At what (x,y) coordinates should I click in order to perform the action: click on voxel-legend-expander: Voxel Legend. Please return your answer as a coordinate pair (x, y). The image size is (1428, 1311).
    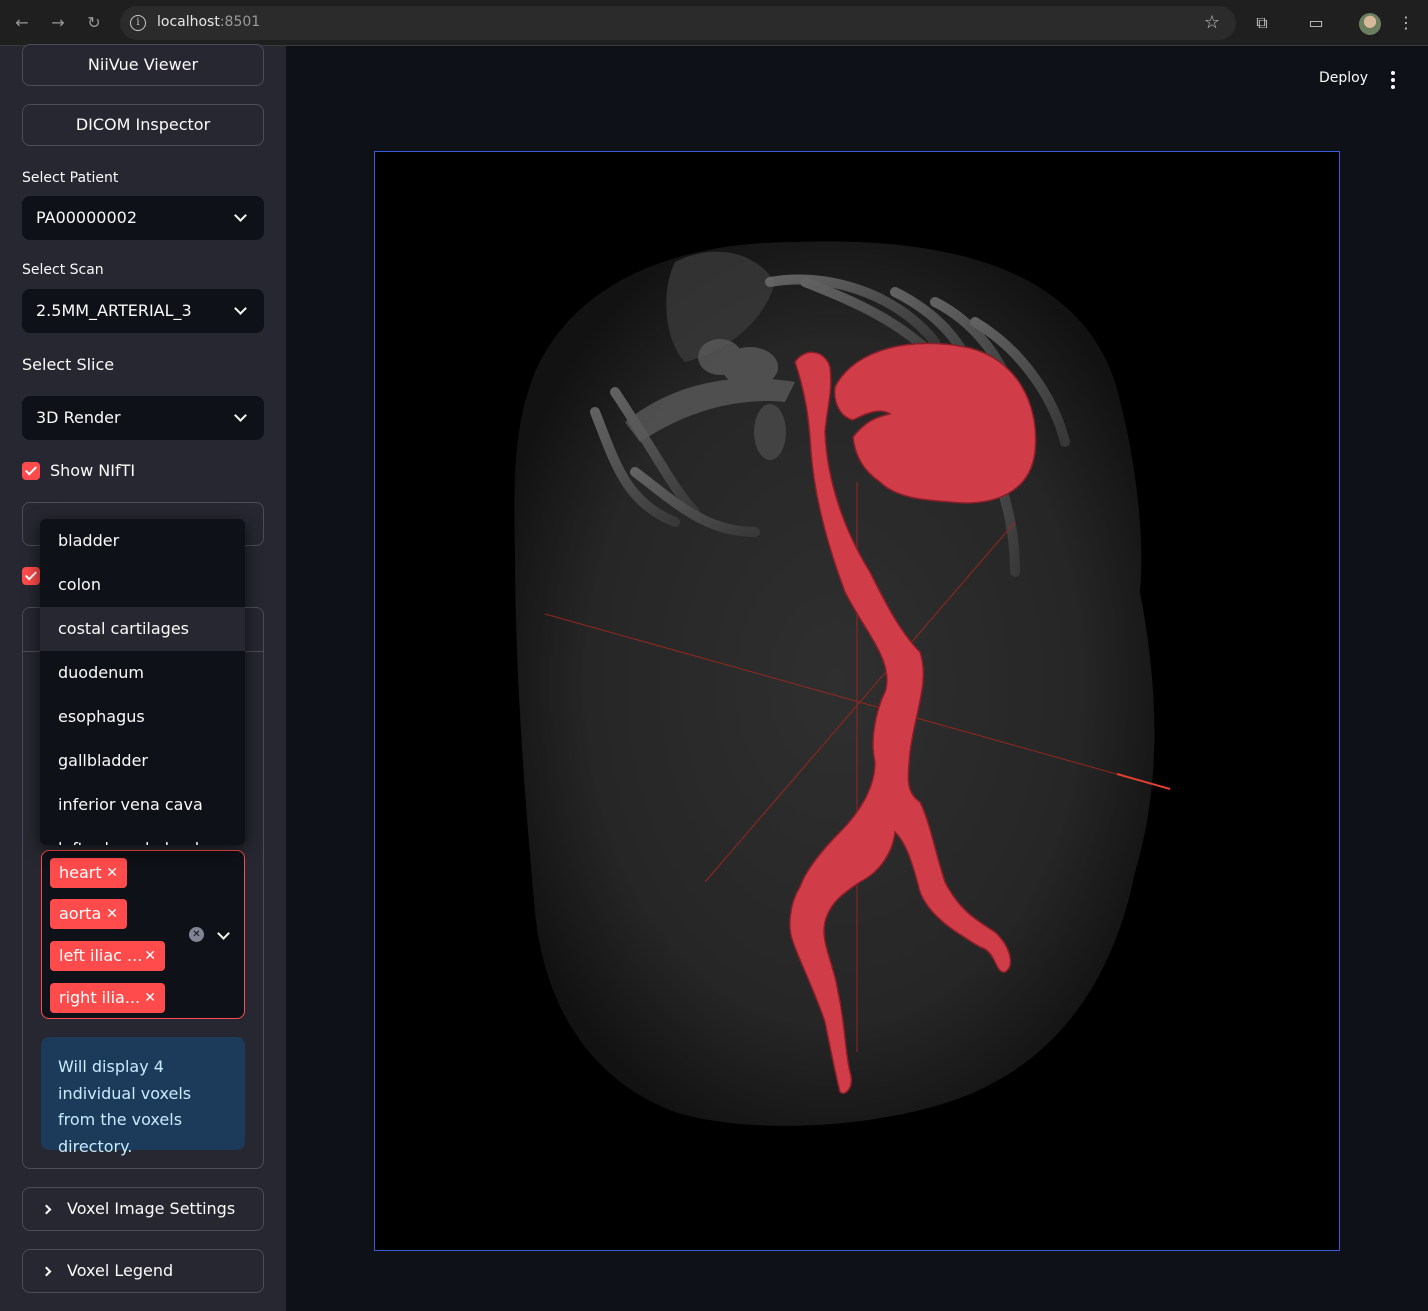
    Looking at the image, I should click on (143, 1271).